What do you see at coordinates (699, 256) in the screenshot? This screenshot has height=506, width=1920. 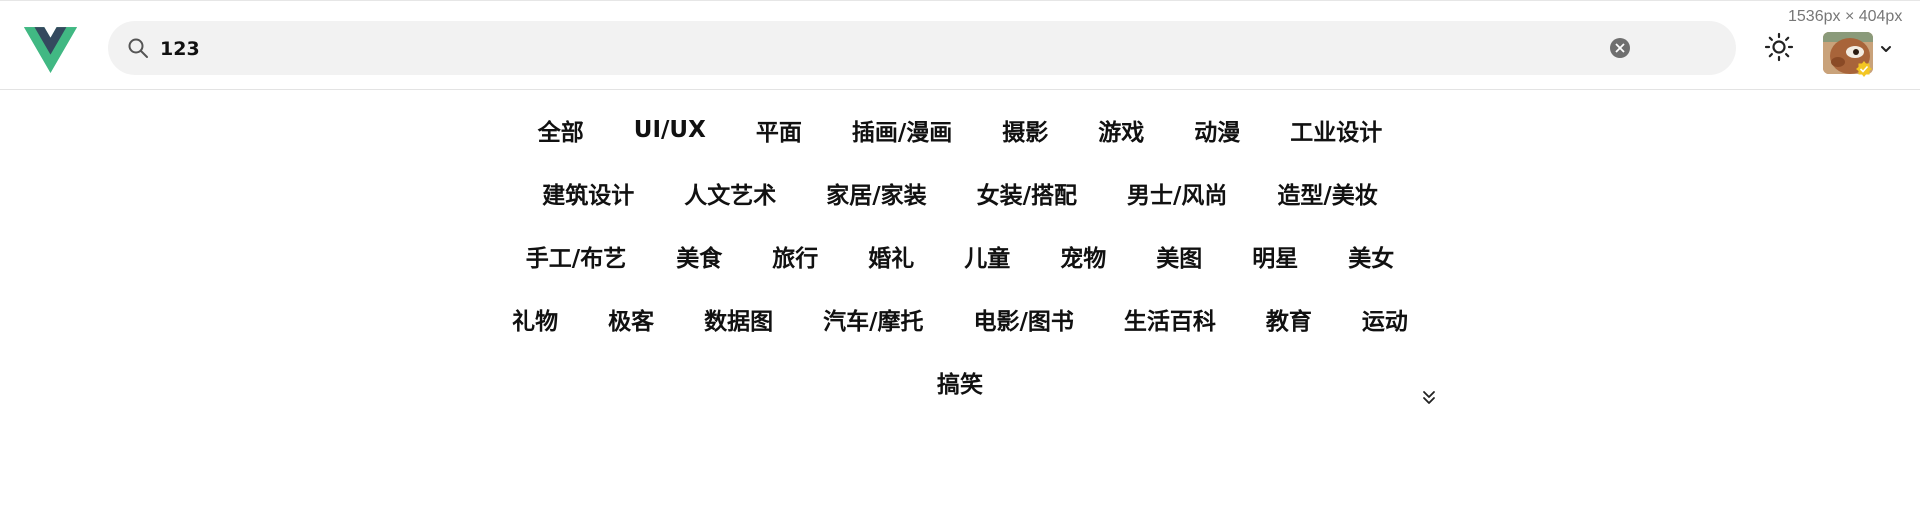 I see `category-item: 美食` at bounding box center [699, 256].